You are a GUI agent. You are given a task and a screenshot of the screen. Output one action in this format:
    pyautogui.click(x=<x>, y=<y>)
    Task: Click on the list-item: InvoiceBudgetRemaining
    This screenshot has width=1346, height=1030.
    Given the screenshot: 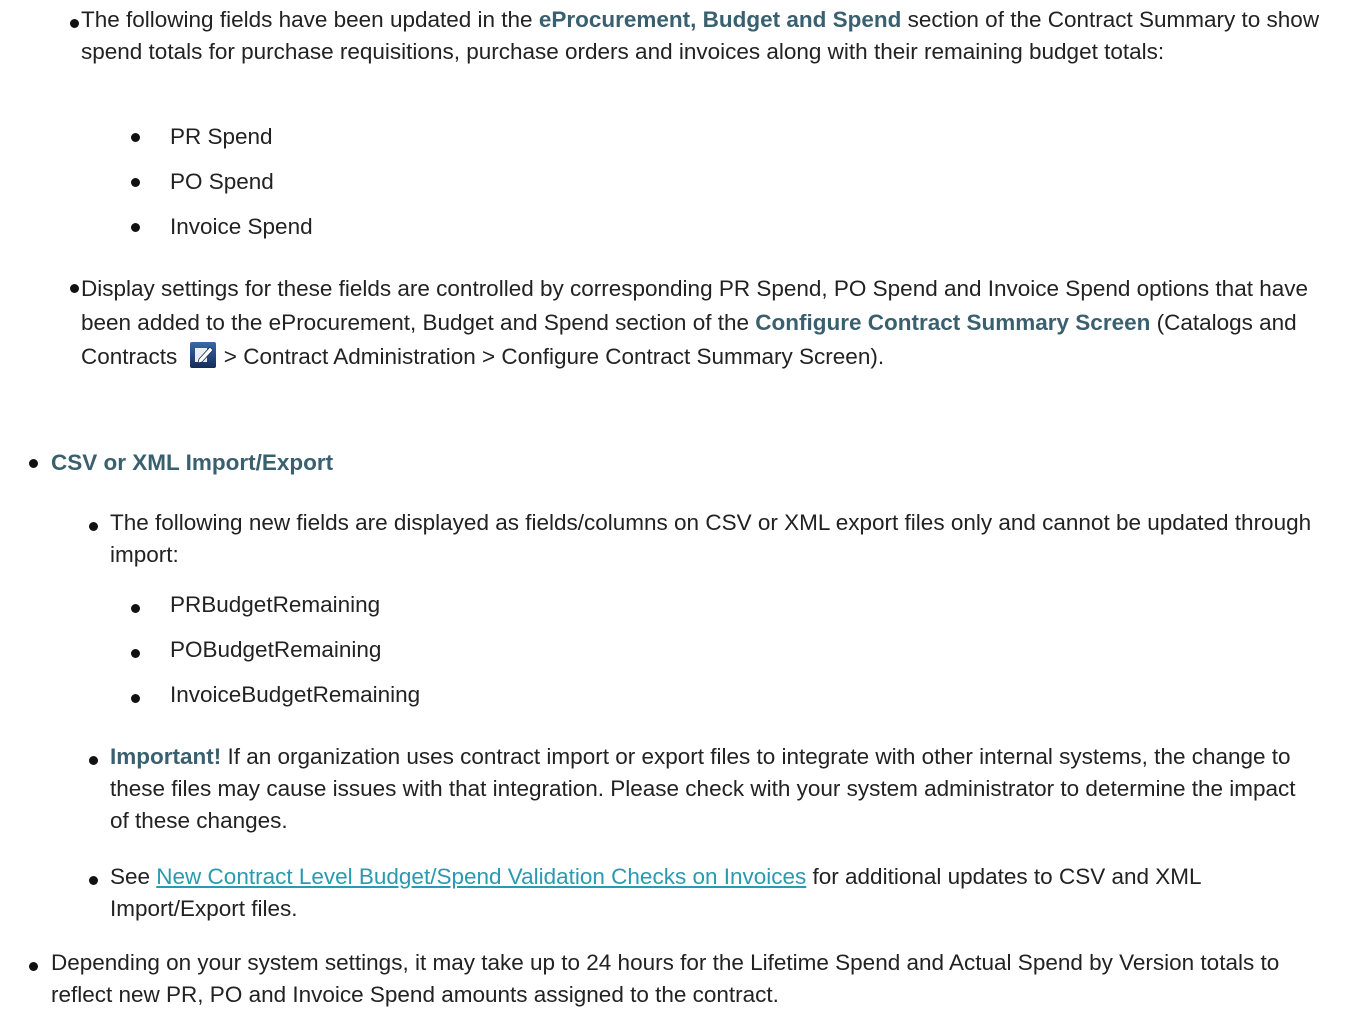 What is the action you would take?
    pyautogui.click(x=295, y=694)
    